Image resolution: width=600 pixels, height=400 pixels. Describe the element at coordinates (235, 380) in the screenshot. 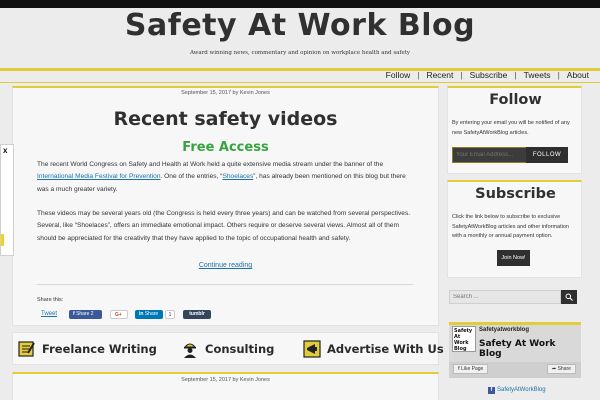

I see `post2-by: by` at that location.